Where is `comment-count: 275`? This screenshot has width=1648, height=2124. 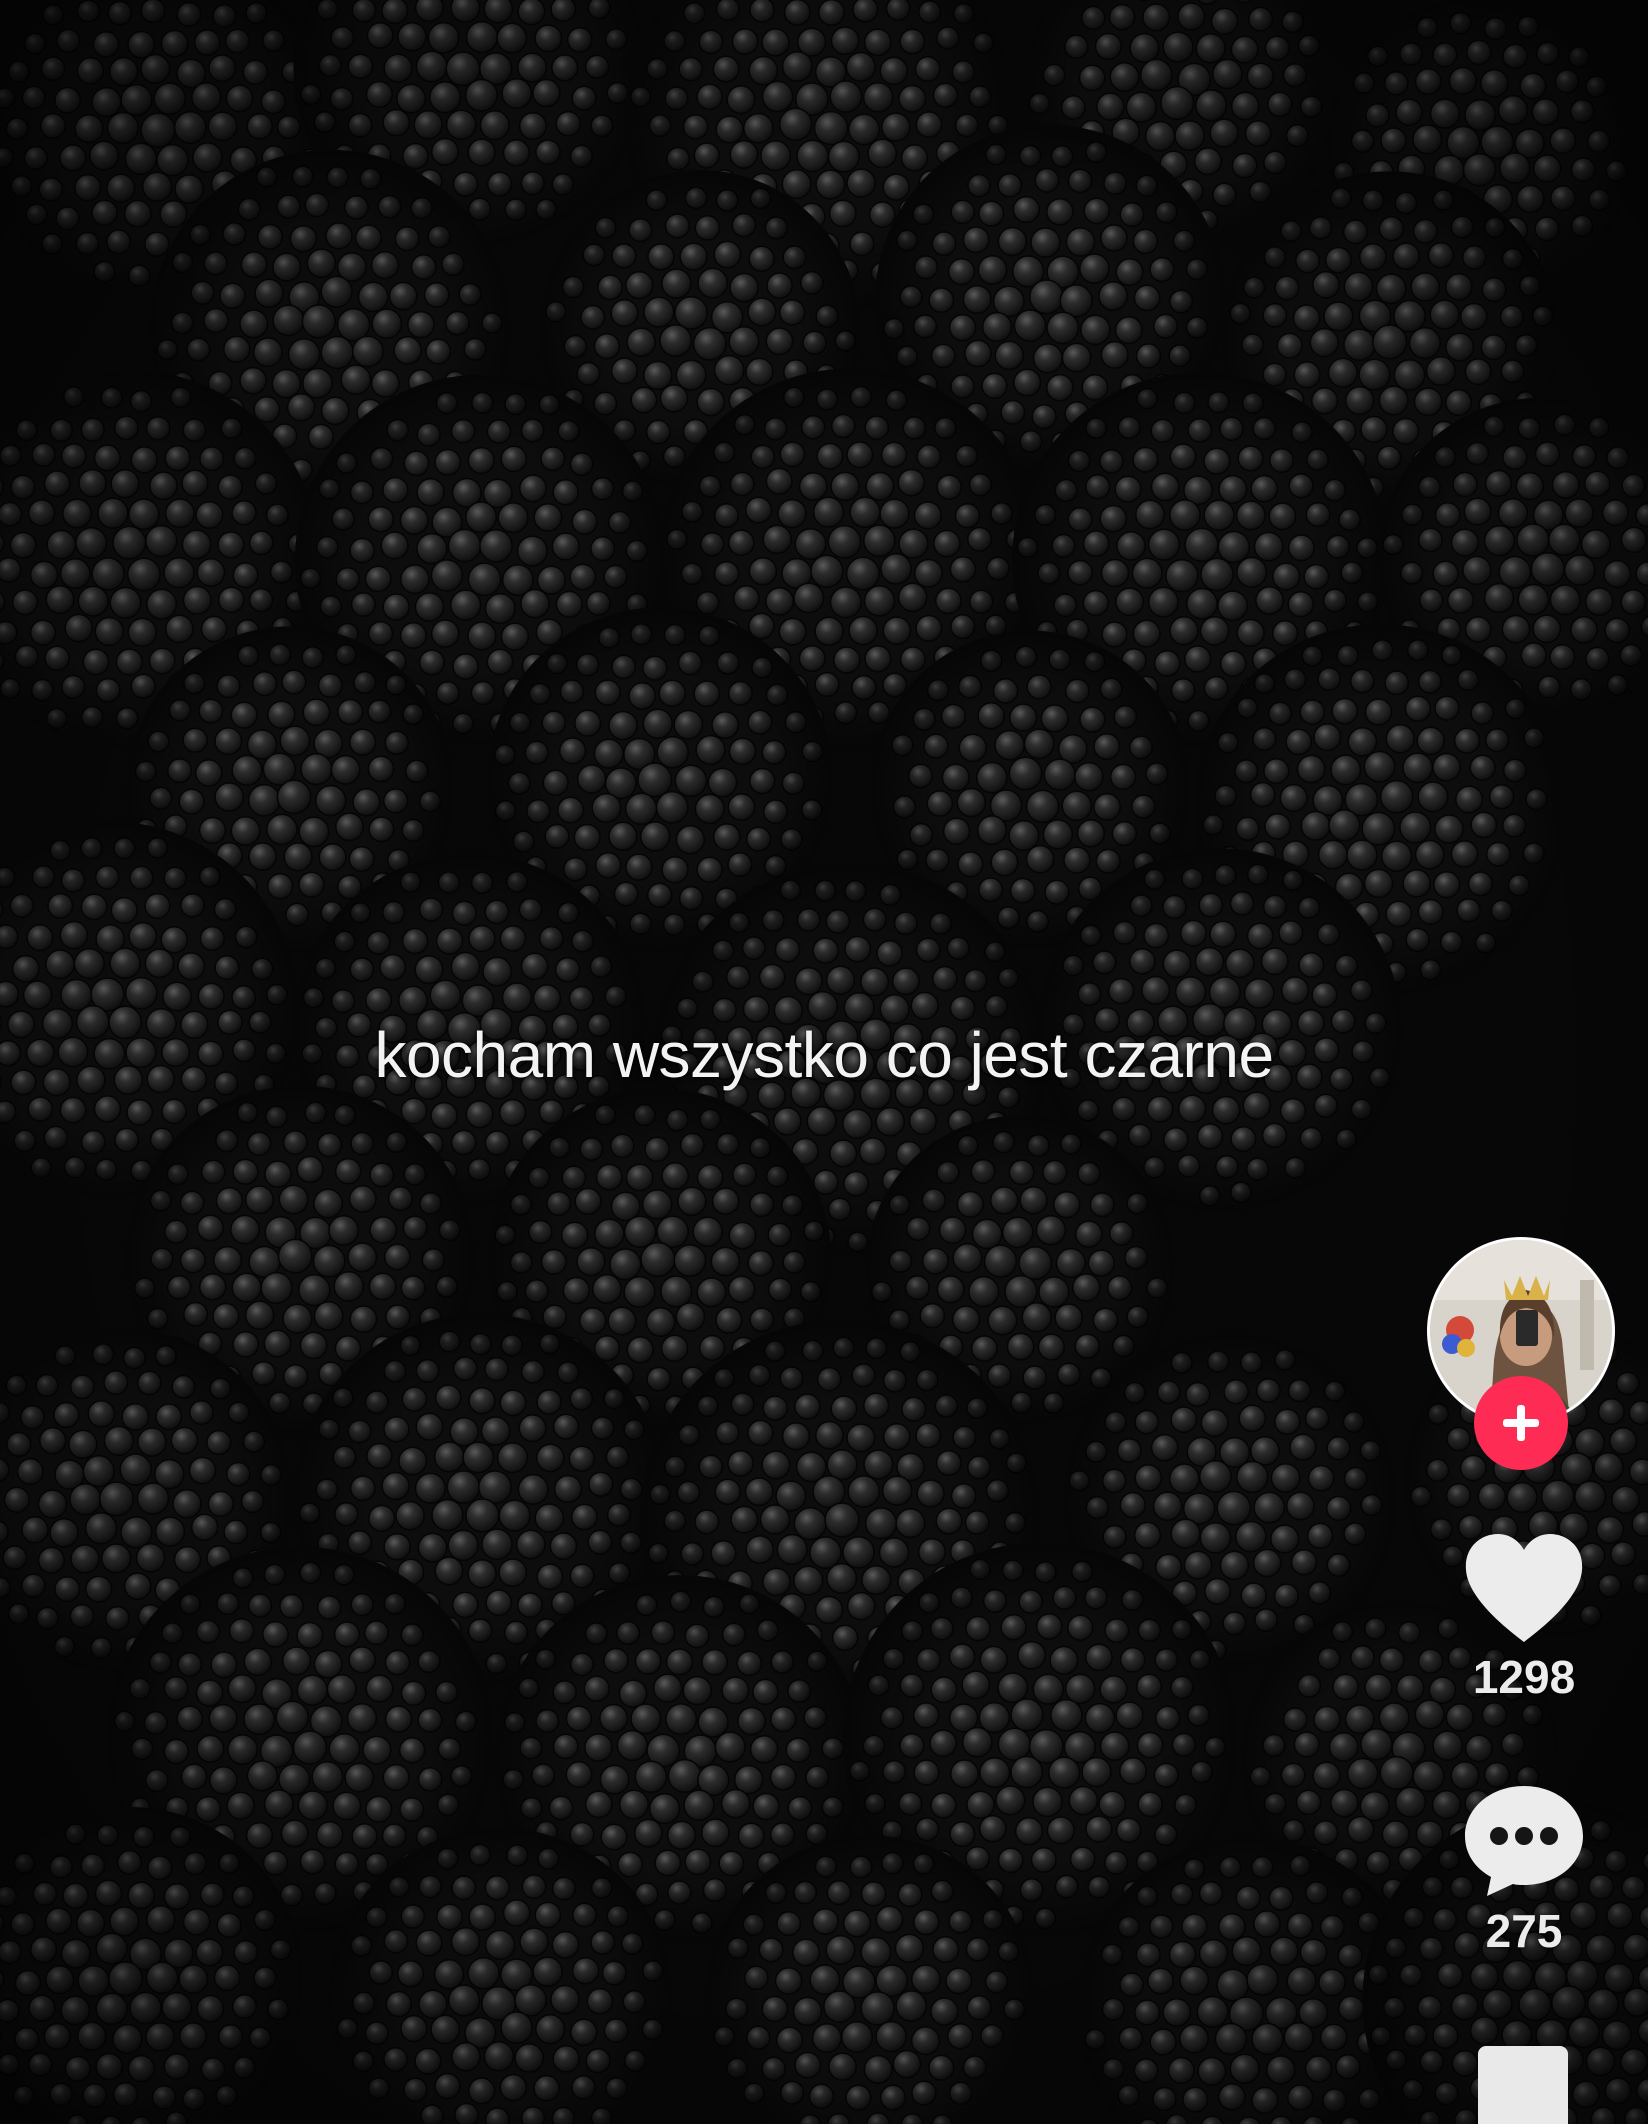 comment-count: 275 is located at coordinates (1524, 1931).